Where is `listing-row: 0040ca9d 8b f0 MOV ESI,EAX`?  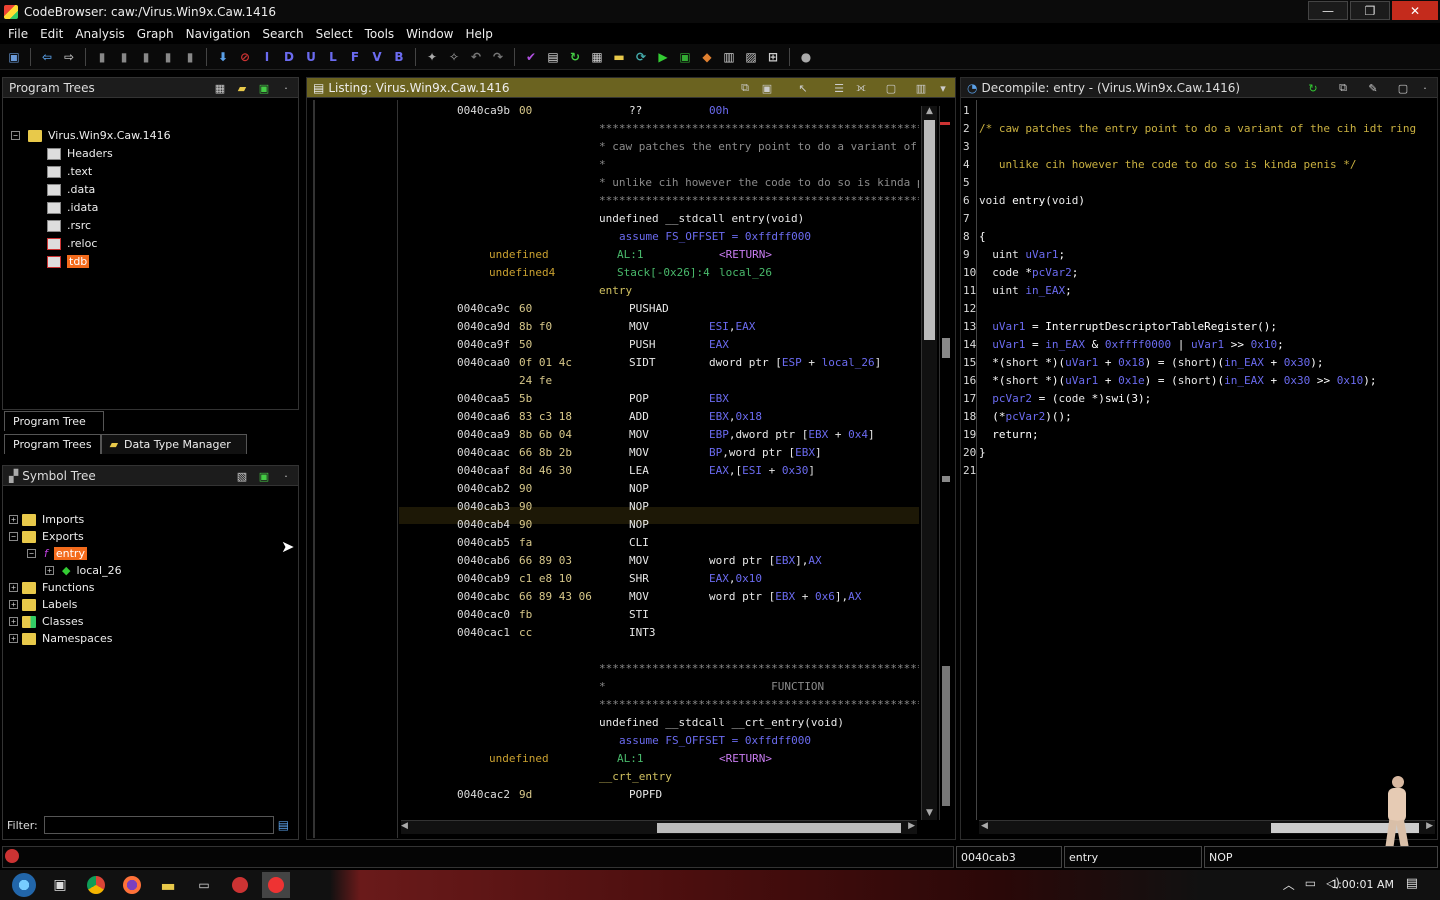
listing-row: 0040ca9d 8b f0 MOV ESI,EAX is located at coordinates (659, 327).